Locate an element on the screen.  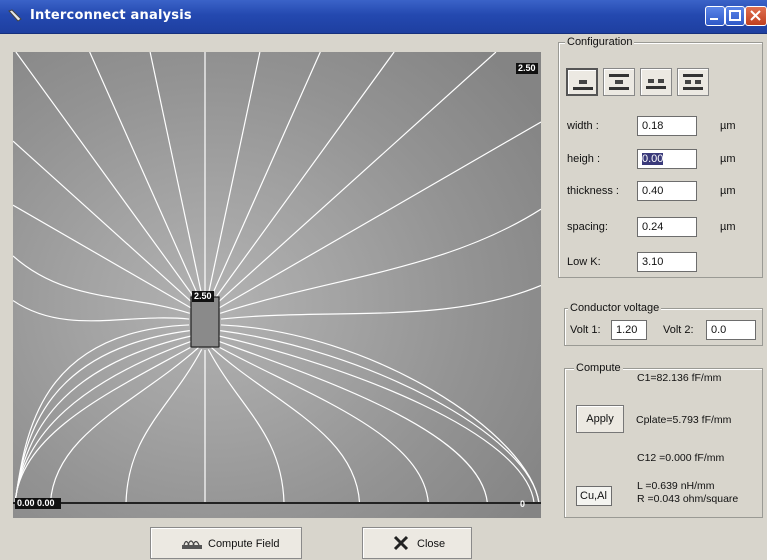
volt1-field: 1.20 is located at coordinates (629, 330).